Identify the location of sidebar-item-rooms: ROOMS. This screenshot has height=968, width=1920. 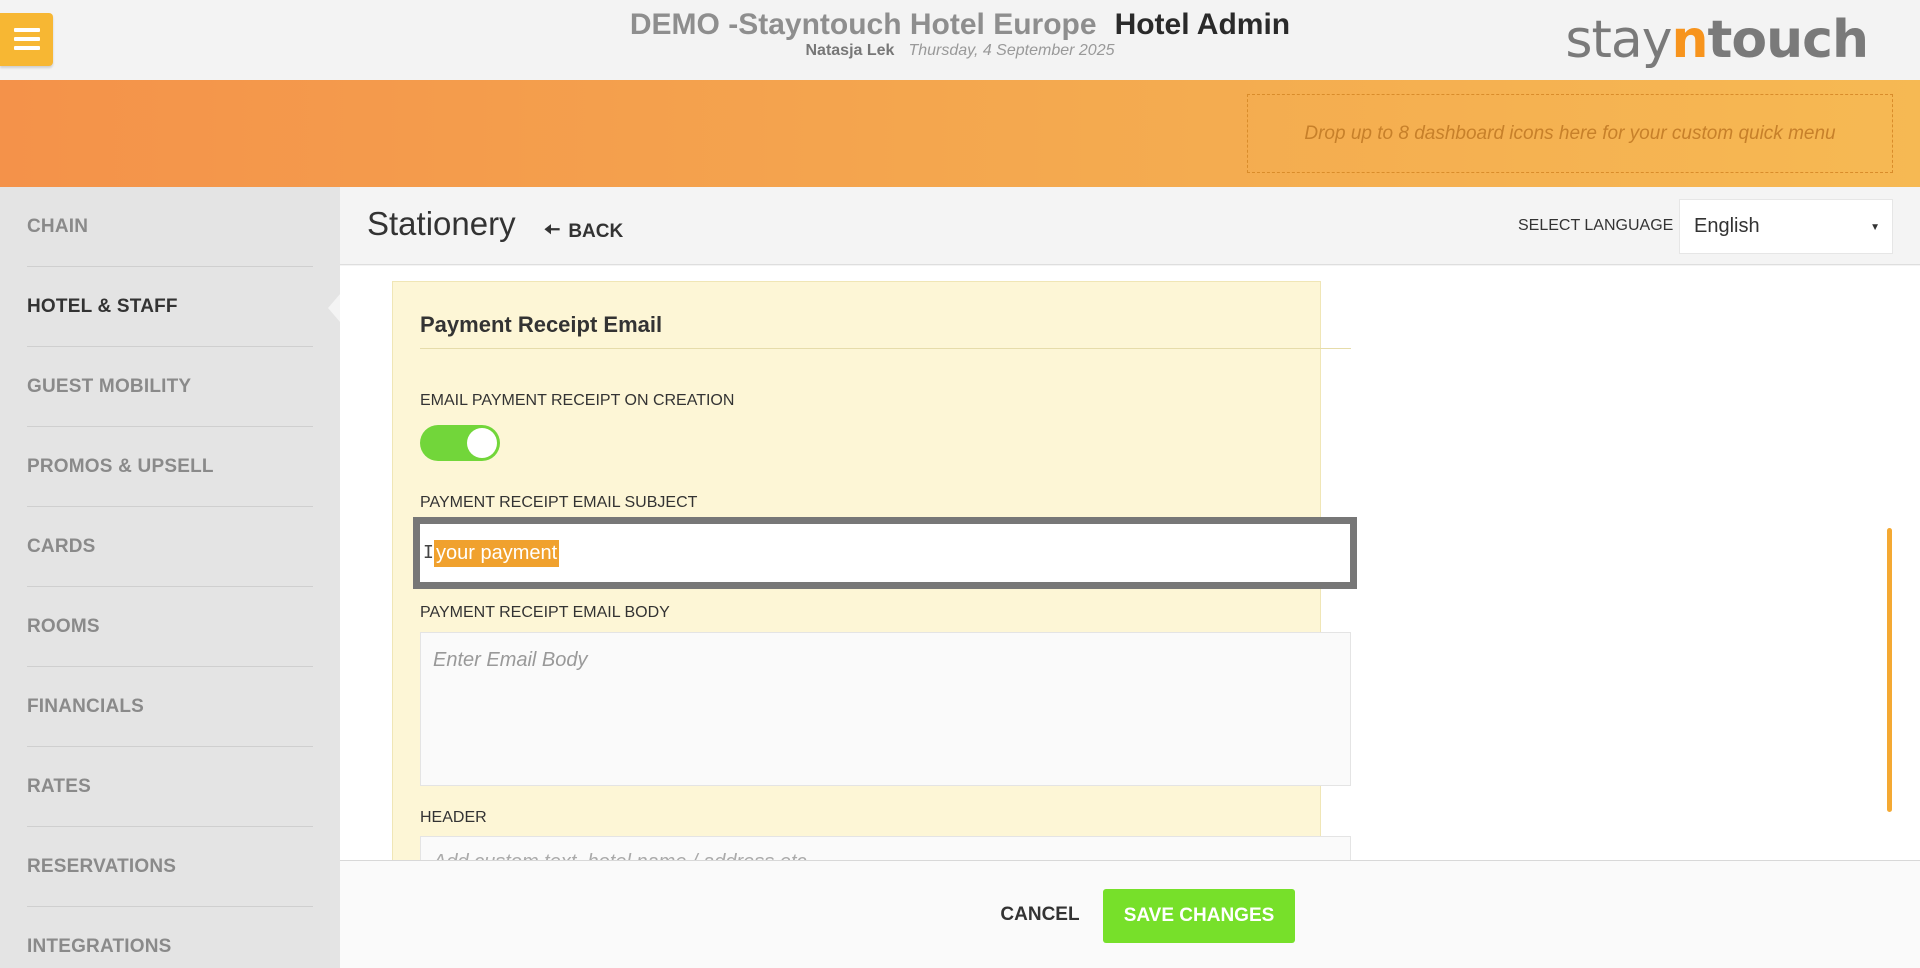
(170, 627).